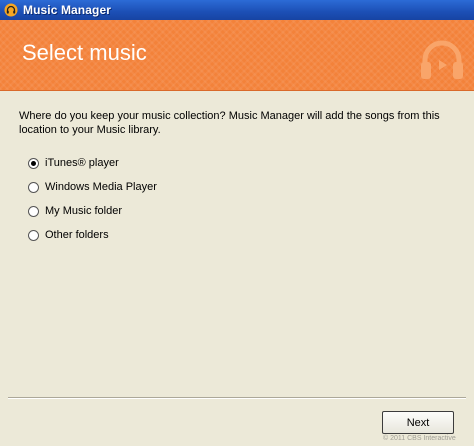 This screenshot has width=474, height=446. What do you see at coordinates (101, 187) in the screenshot?
I see `radio-label: Windows Media Player` at bounding box center [101, 187].